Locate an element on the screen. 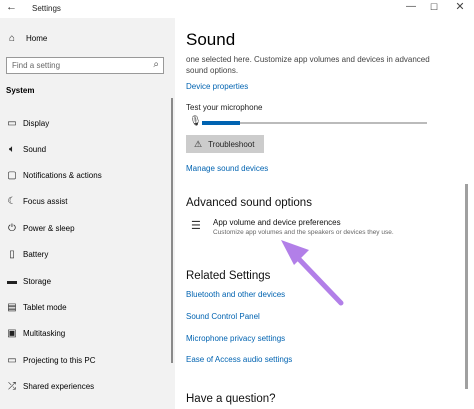 The height and width of the screenshot is (409, 474). battery-icon: ▯ is located at coordinates (12, 254).